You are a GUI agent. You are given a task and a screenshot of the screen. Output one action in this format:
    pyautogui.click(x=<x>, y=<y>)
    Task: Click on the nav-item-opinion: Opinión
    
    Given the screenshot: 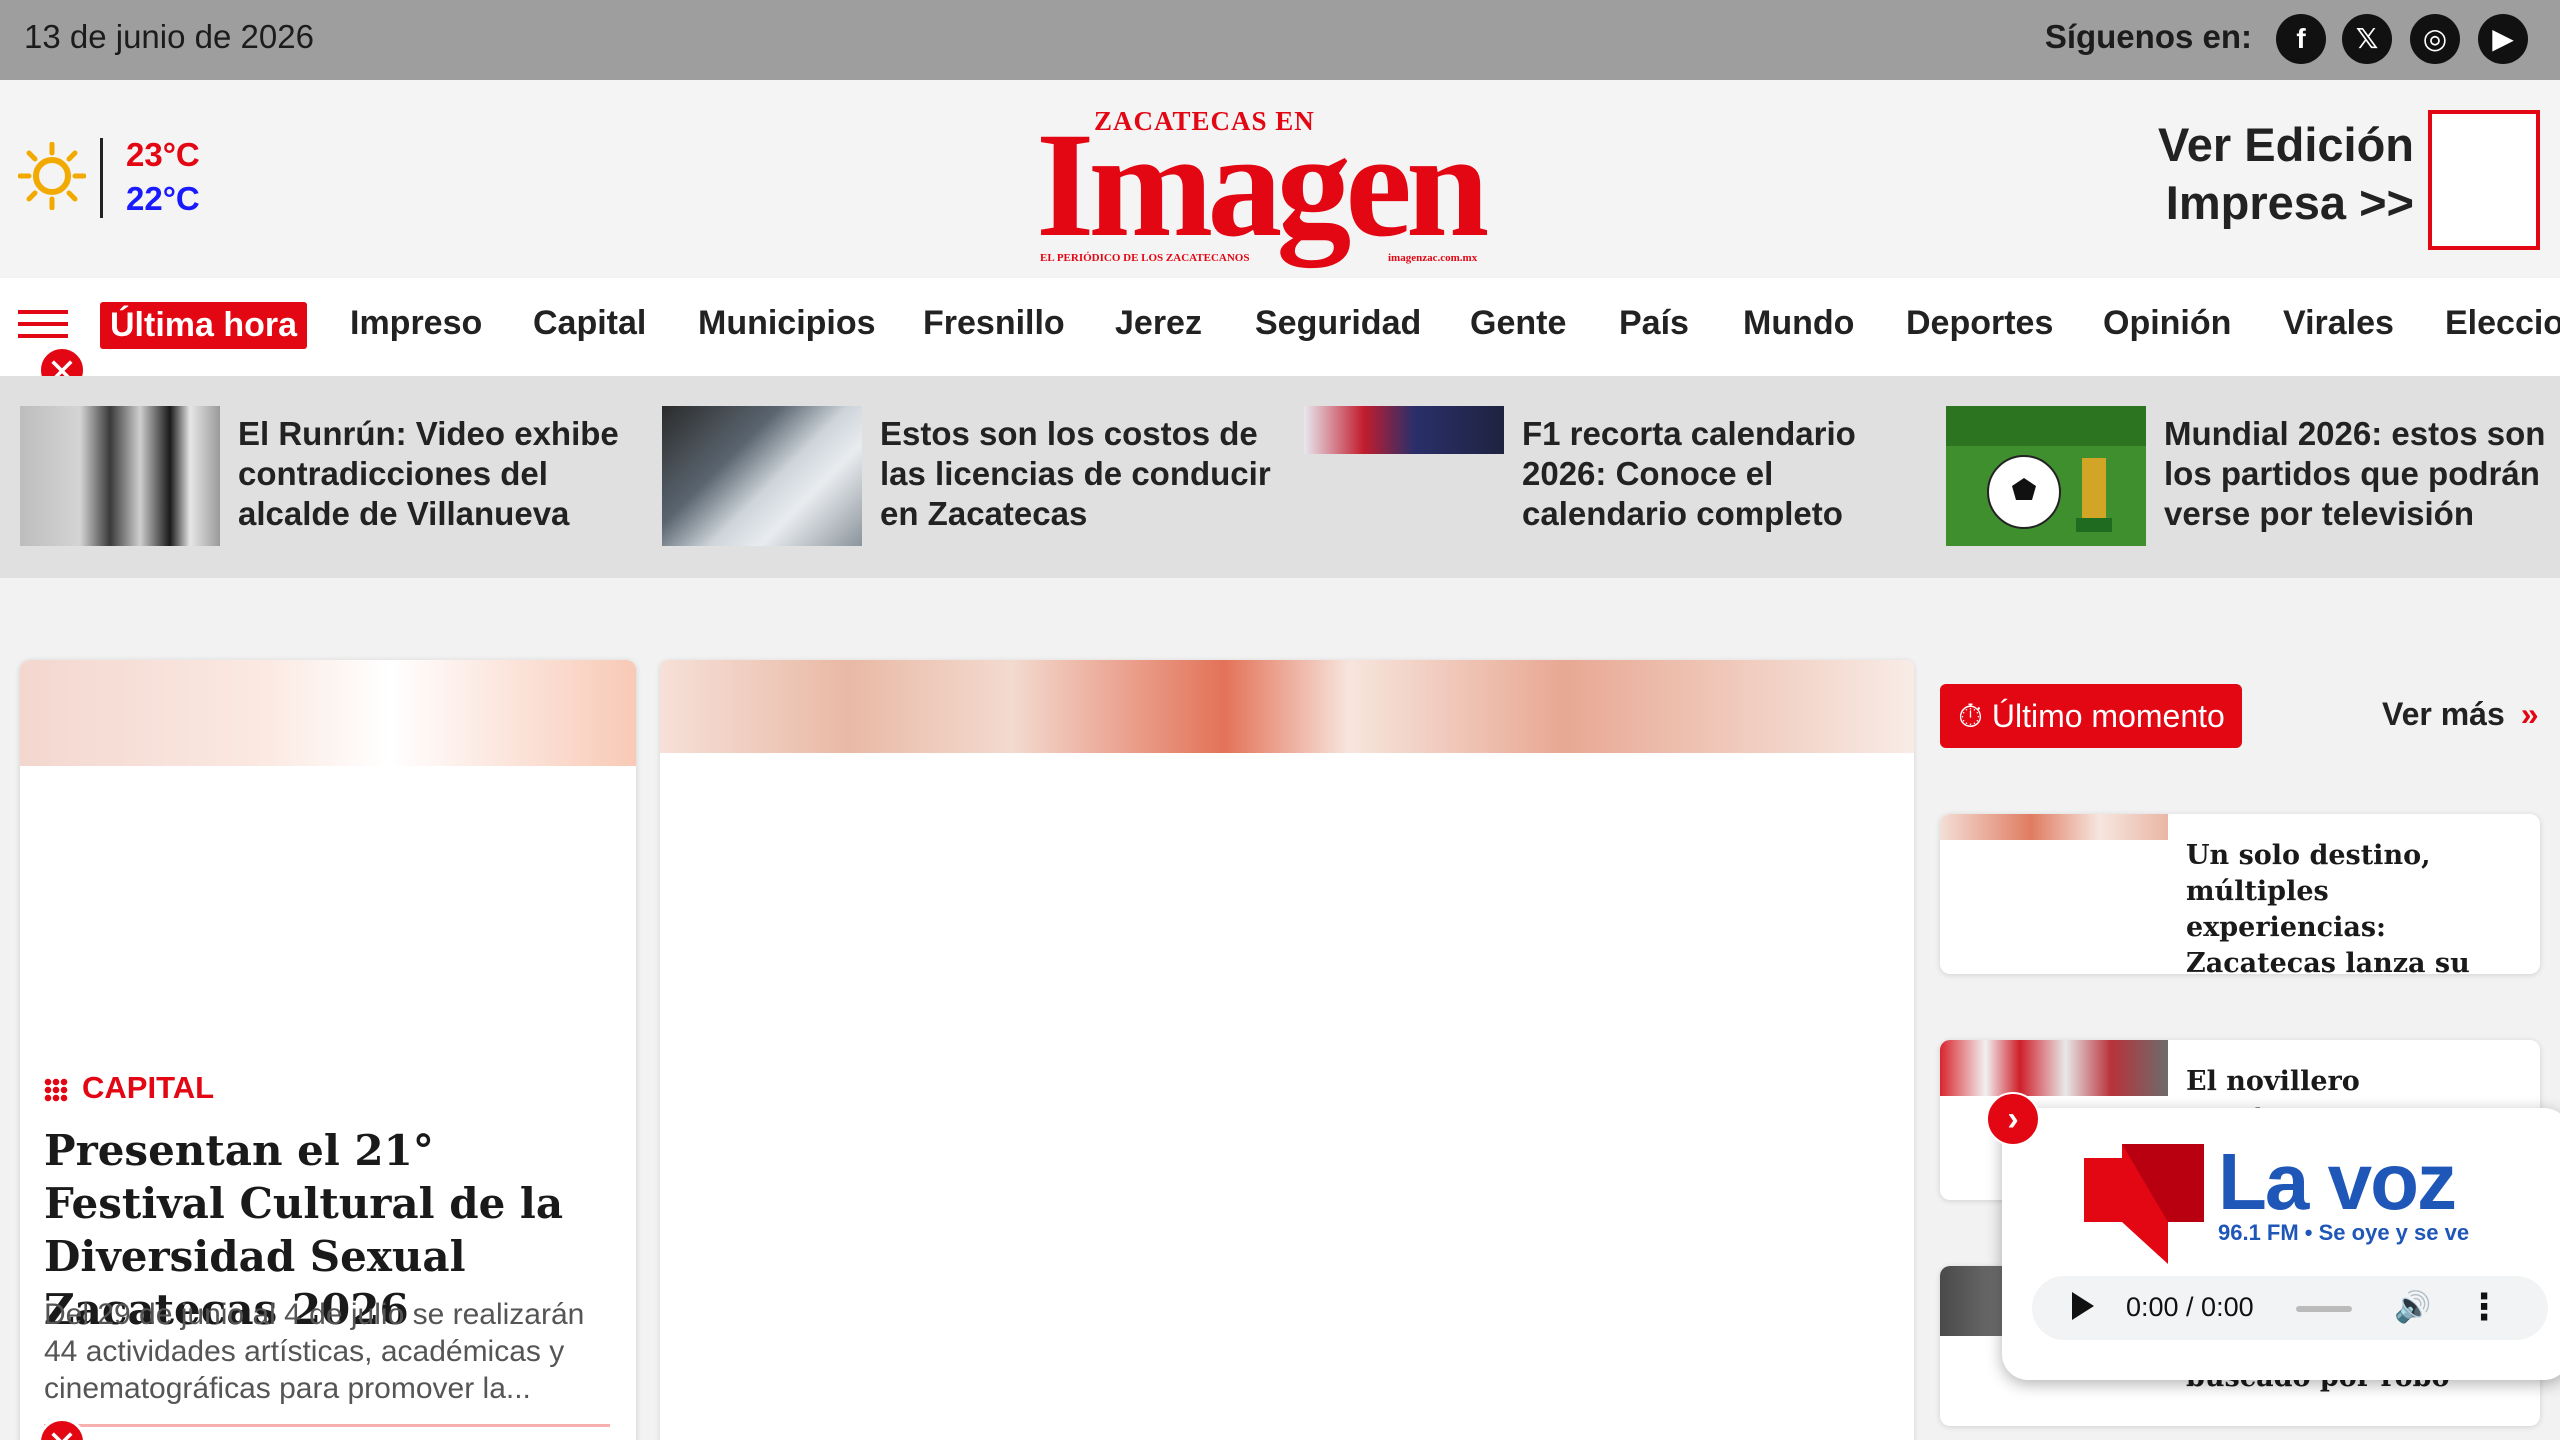 What is the action you would take?
    pyautogui.click(x=2167, y=323)
    